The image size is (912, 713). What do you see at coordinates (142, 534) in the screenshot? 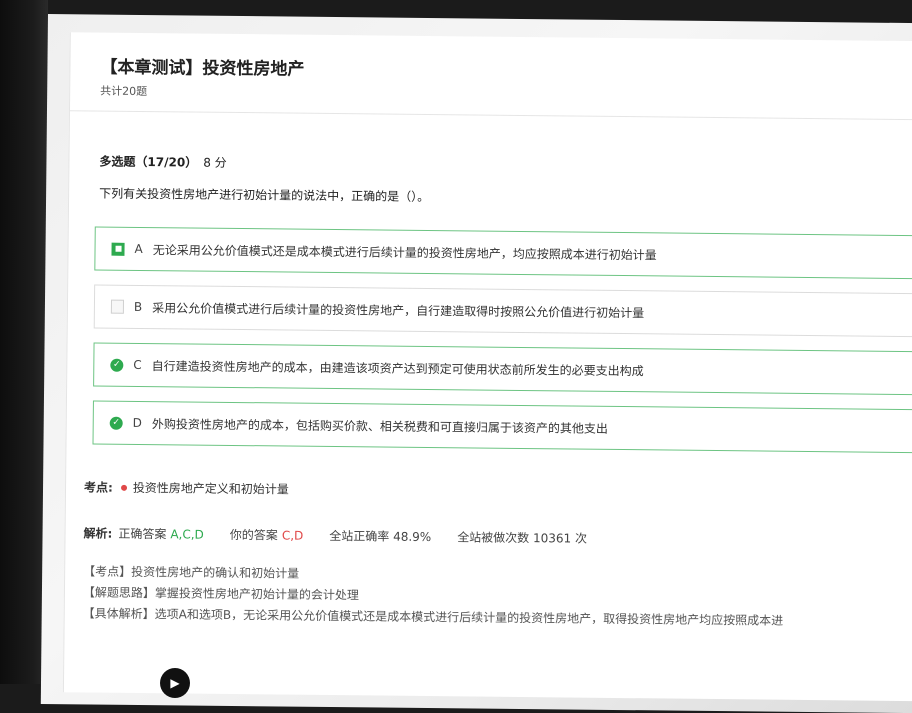
I see `correct-answer-label: 正确答案` at bounding box center [142, 534].